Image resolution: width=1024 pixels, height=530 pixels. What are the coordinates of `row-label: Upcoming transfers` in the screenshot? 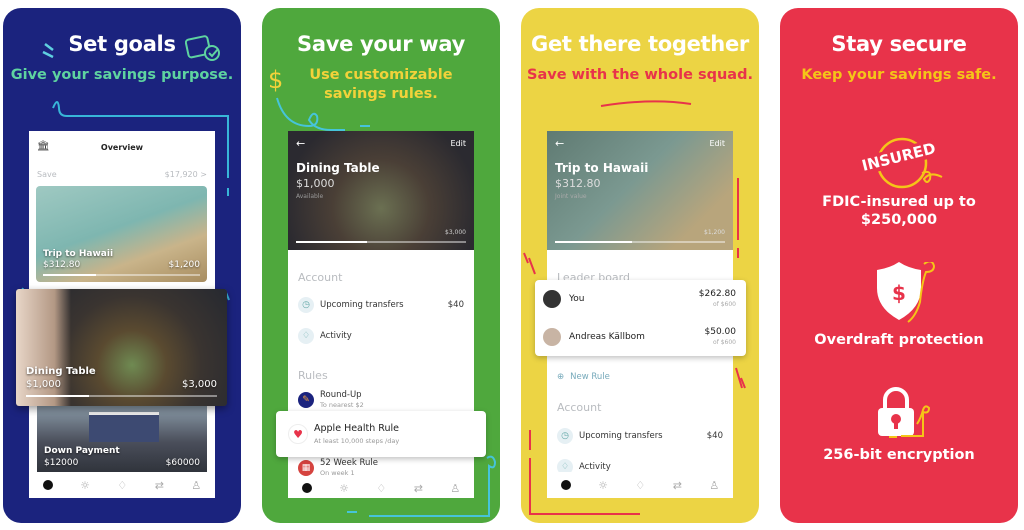 It's located at (621, 436).